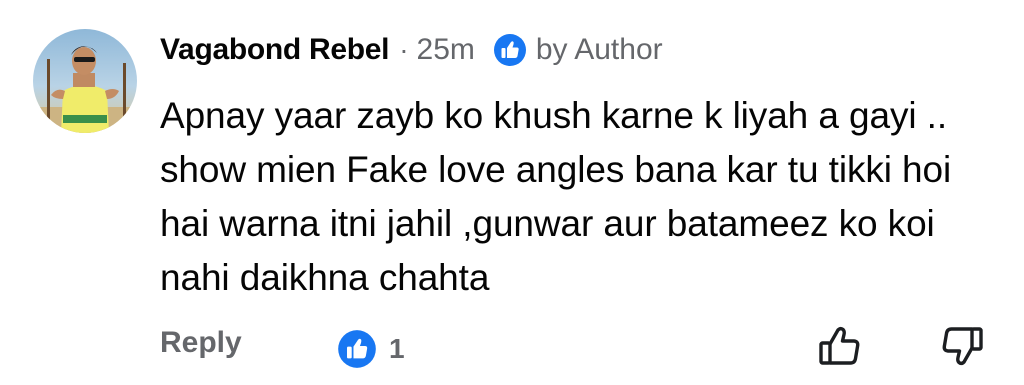 The image size is (1024, 385). I want to click on comment-timestamp: 25m, so click(446, 50).